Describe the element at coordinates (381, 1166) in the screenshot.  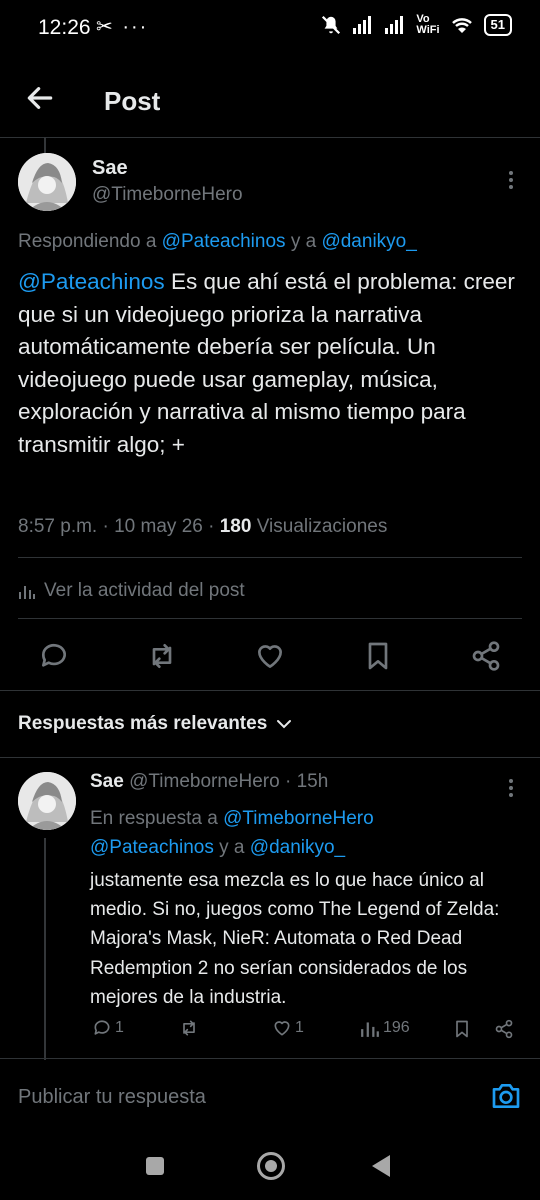
I see `system-back-button` at that location.